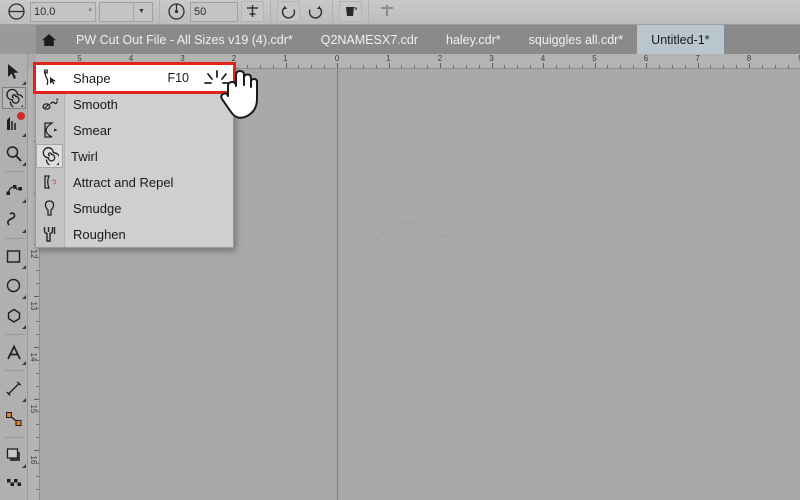 This screenshot has height=500, width=800. I want to click on tool-freehand-tool, so click(14, 190).